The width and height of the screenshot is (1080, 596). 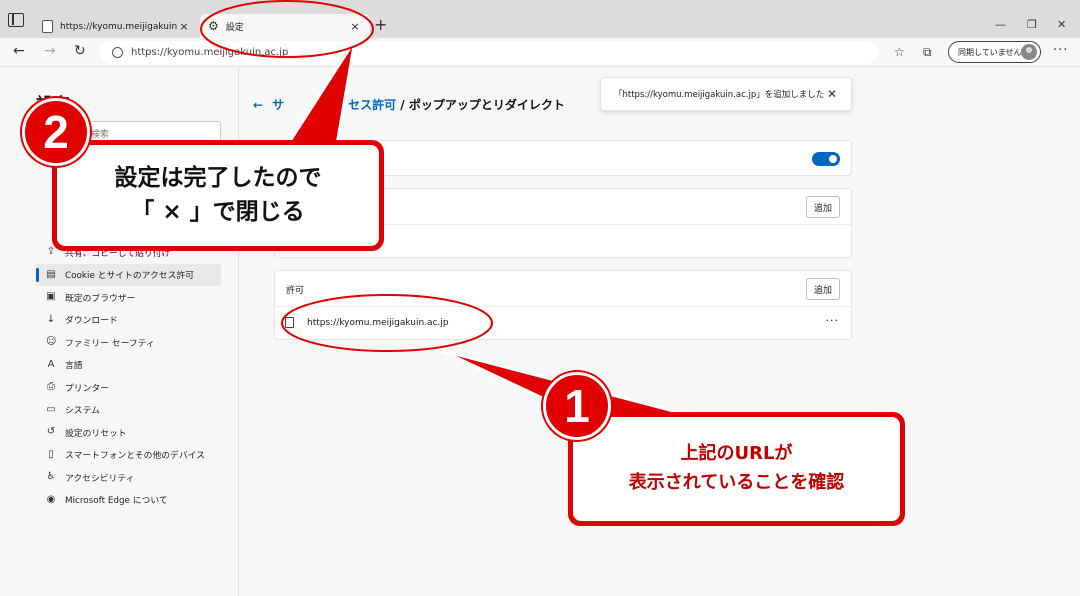 What do you see at coordinates (210, 52) in the screenshot?
I see `address-url: https://kyomu.meijigakuin.ac.jp` at bounding box center [210, 52].